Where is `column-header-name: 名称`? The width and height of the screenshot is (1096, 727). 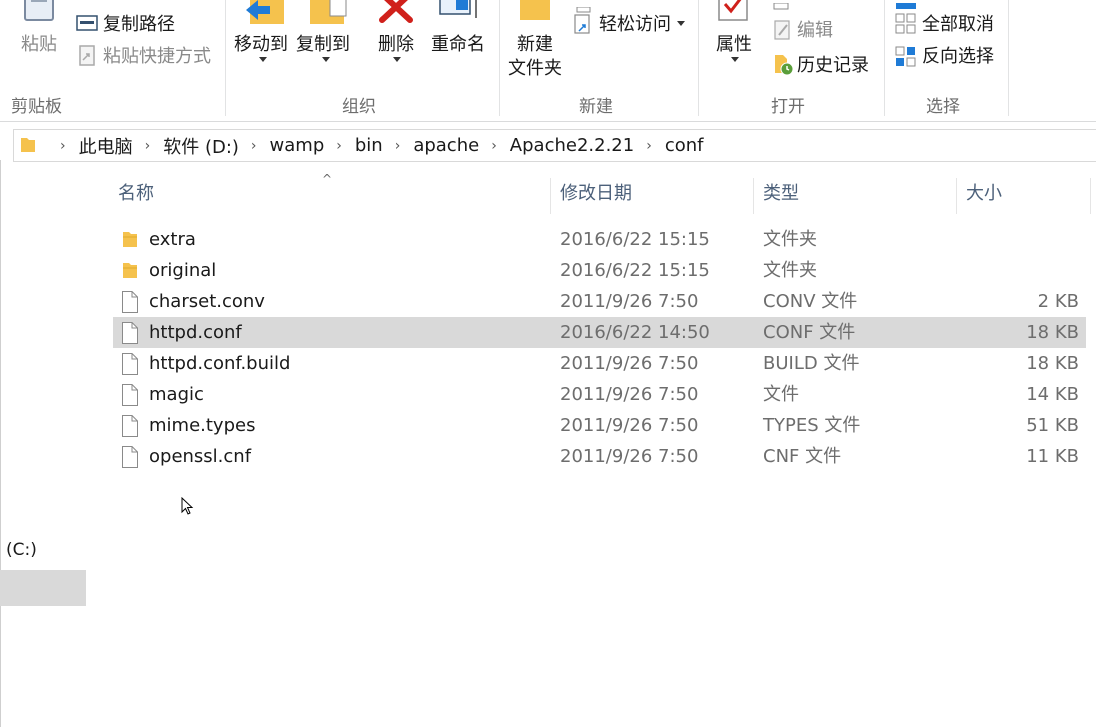 column-header-name: 名称 is located at coordinates (136, 194).